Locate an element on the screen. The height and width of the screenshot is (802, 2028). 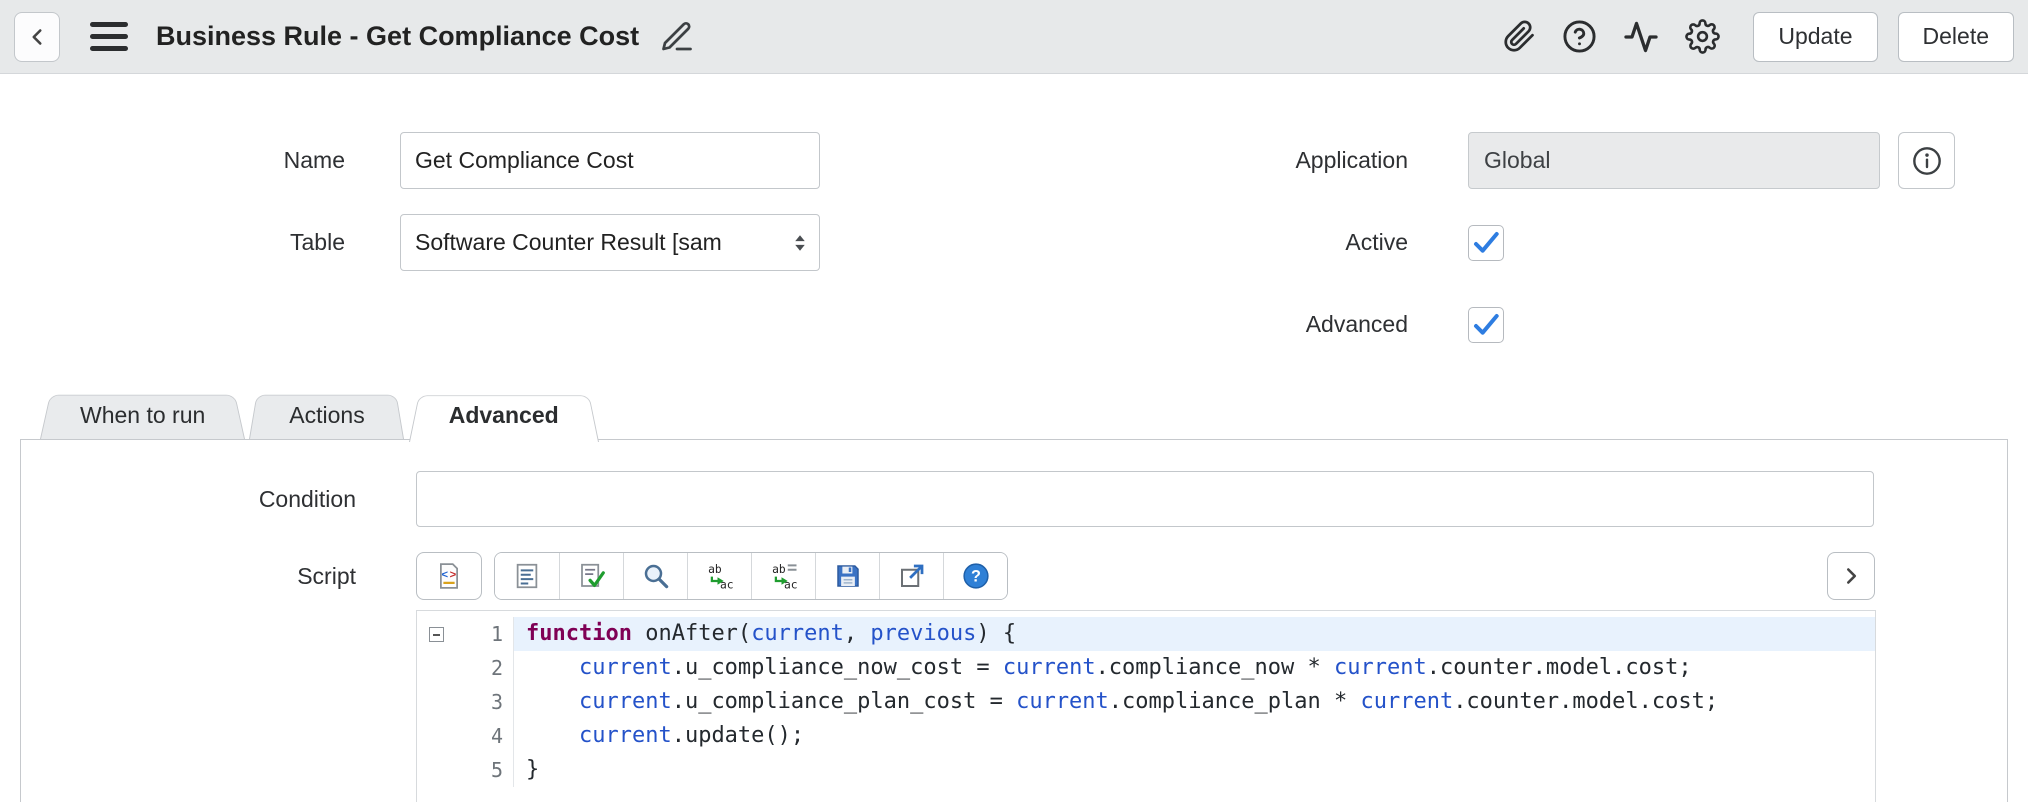
code-line: 1 function onAfter(current, previous) { is located at coordinates (1146, 634).